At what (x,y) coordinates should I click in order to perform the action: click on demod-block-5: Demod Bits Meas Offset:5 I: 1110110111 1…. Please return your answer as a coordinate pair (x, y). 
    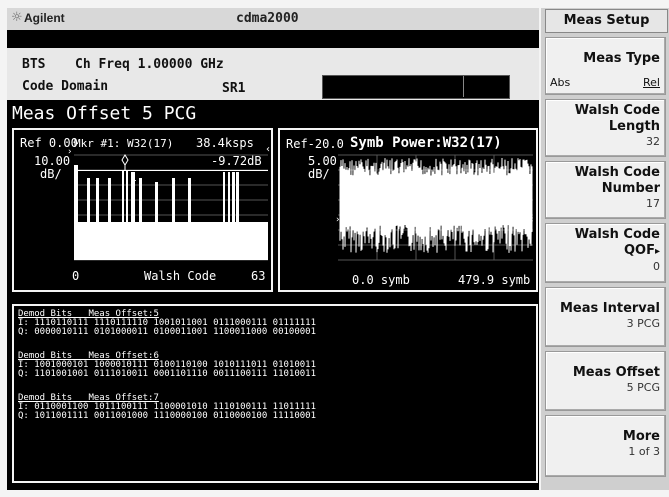
    Looking at the image, I should click on (167, 323).